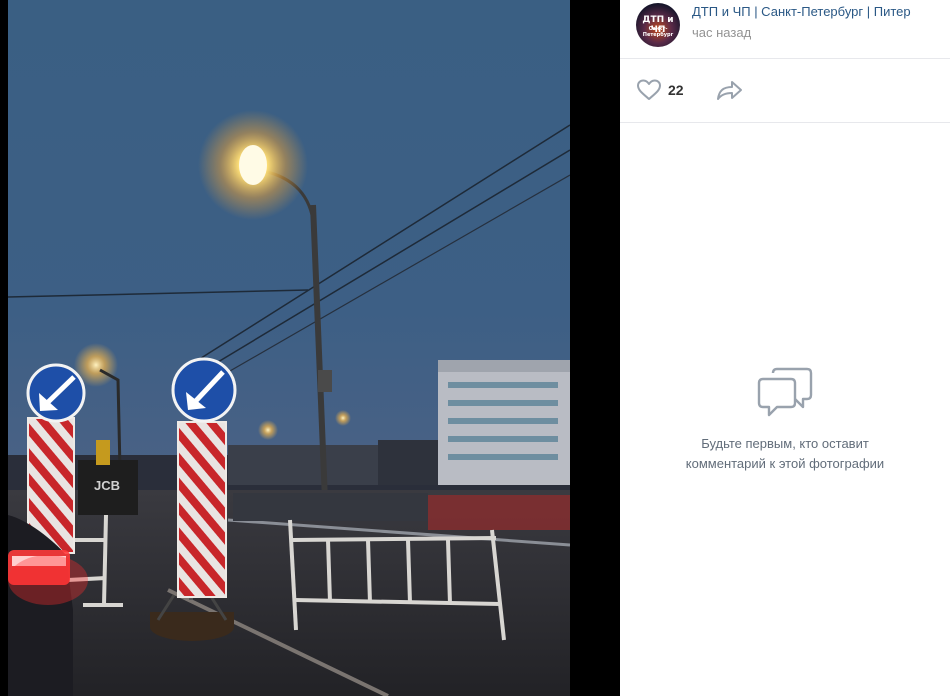  What do you see at coordinates (785, 392) in the screenshot?
I see `speech-bubbles-icon` at bounding box center [785, 392].